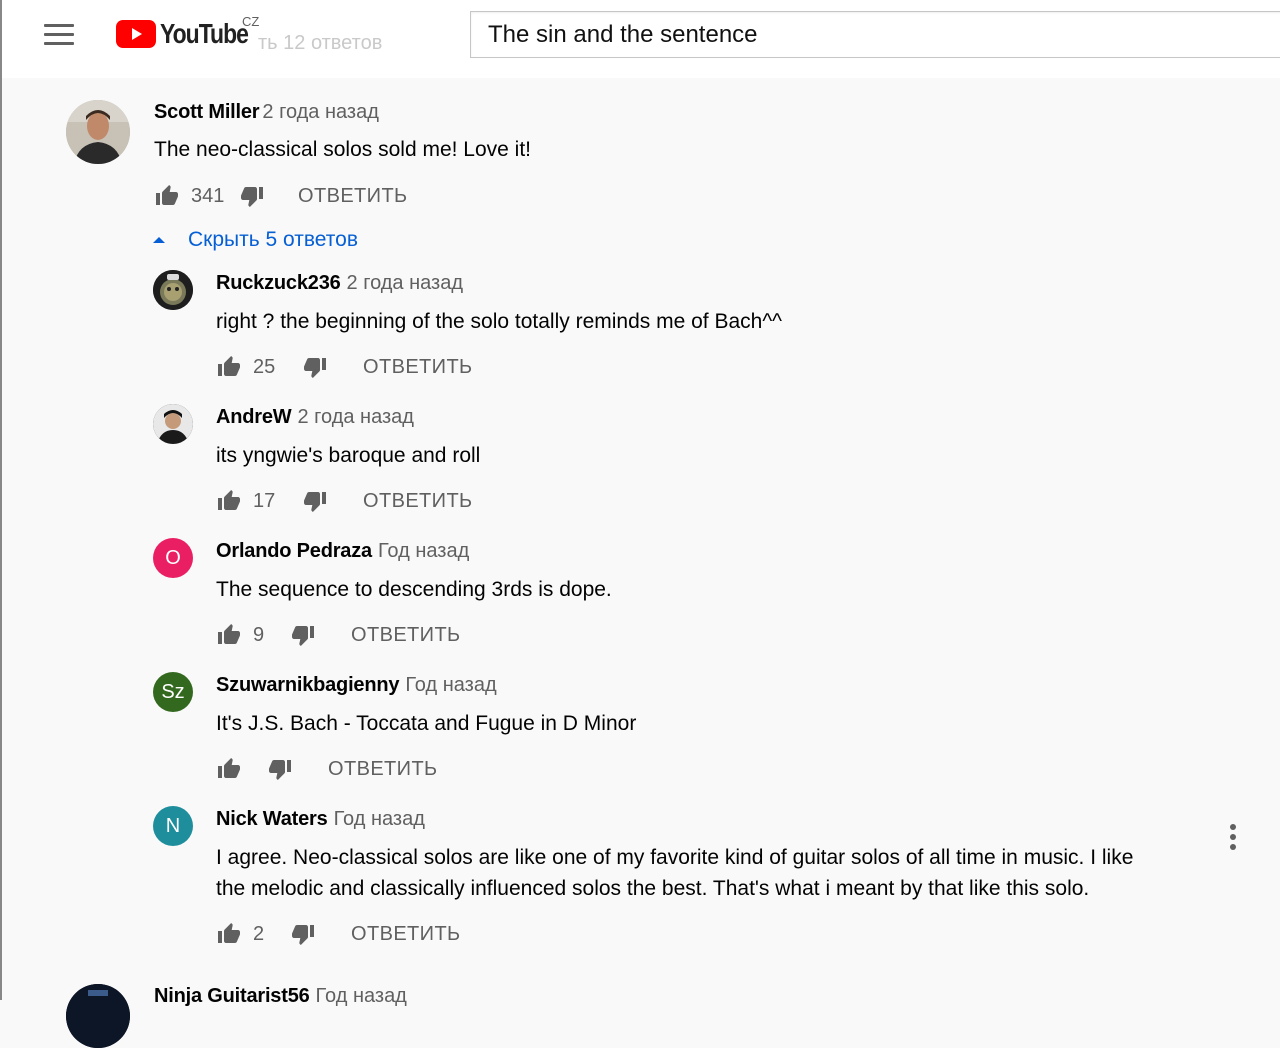 The width and height of the screenshot is (1280, 1048). What do you see at coordinates (875, 34) in the screenshot?
I see `search-input: The sin and the sentence` at bounding box center [875, 34].